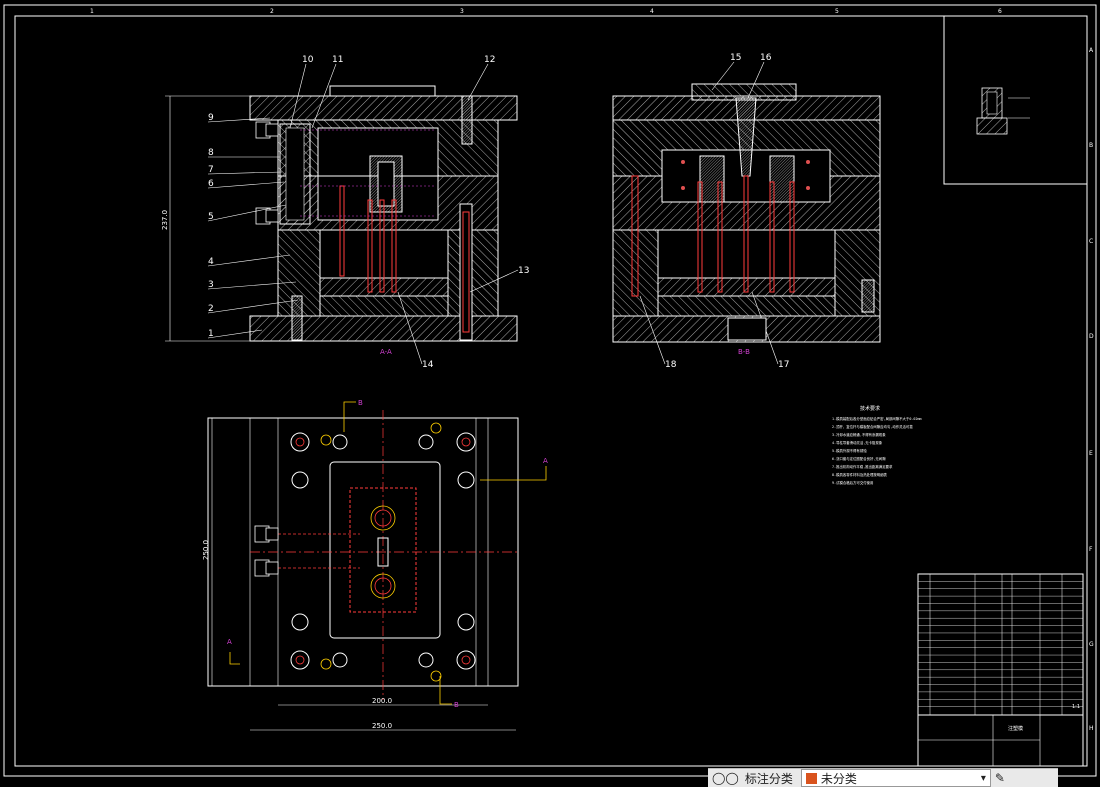  I want to click on right-zone-label: G, so click(1091, 644).